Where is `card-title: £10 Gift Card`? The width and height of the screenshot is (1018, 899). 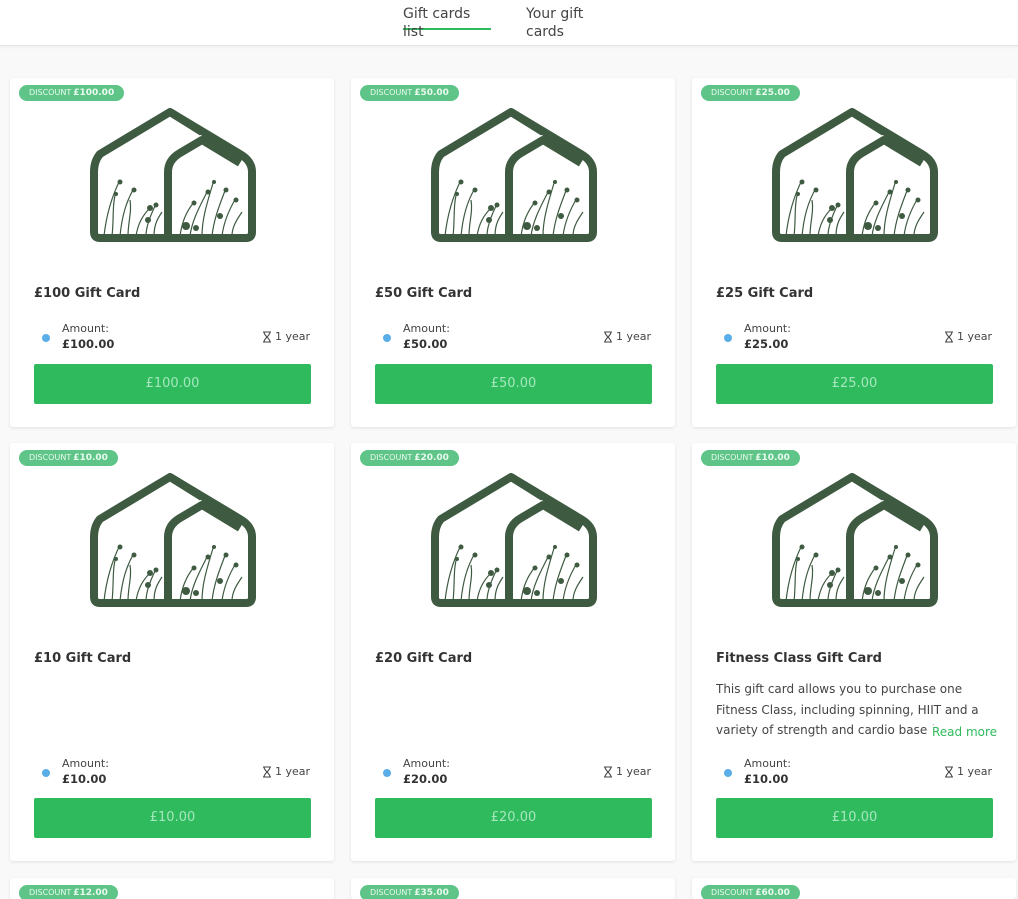 card-title: £10 Gift Card is located at coordinates (83, 658).